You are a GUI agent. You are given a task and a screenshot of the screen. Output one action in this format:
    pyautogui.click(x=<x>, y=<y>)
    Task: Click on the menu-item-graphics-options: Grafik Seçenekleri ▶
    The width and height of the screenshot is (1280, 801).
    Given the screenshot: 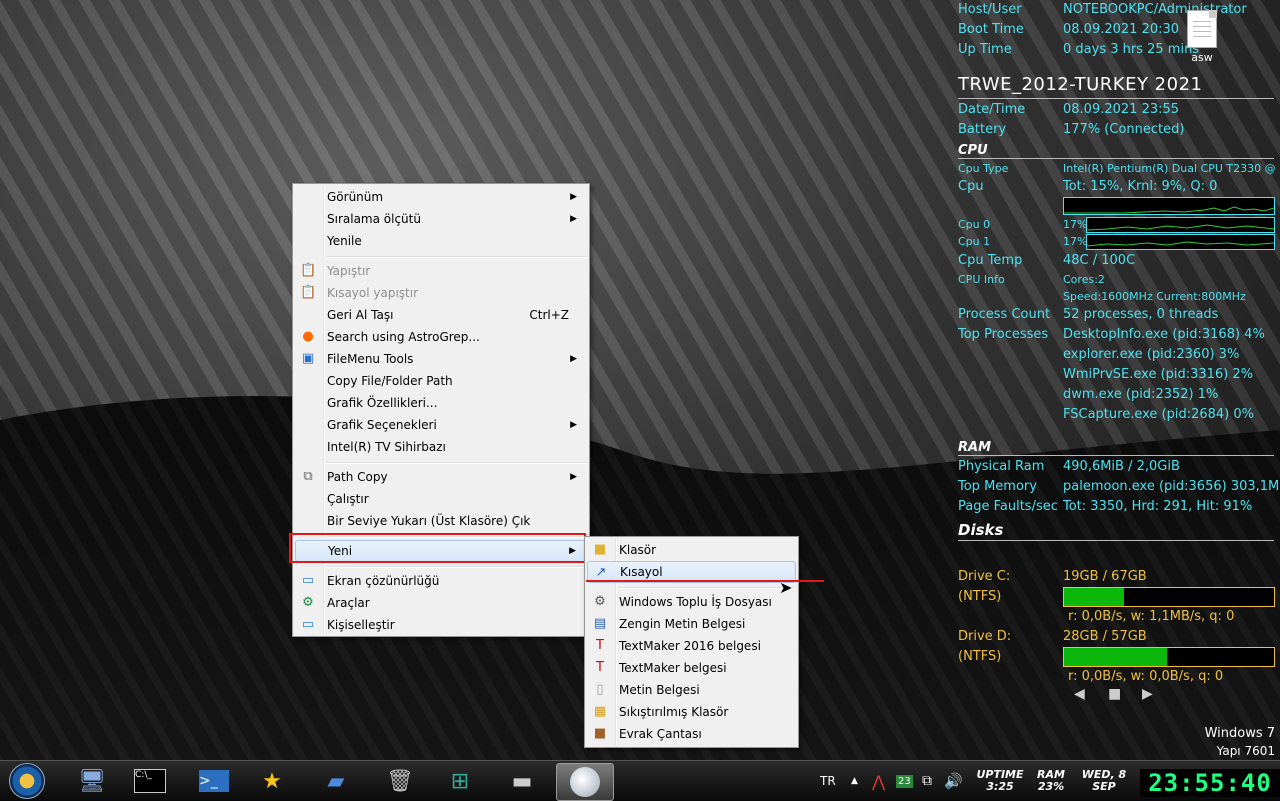 What is the action you would take?
    pyautogui.click(x=441, y=425)
    